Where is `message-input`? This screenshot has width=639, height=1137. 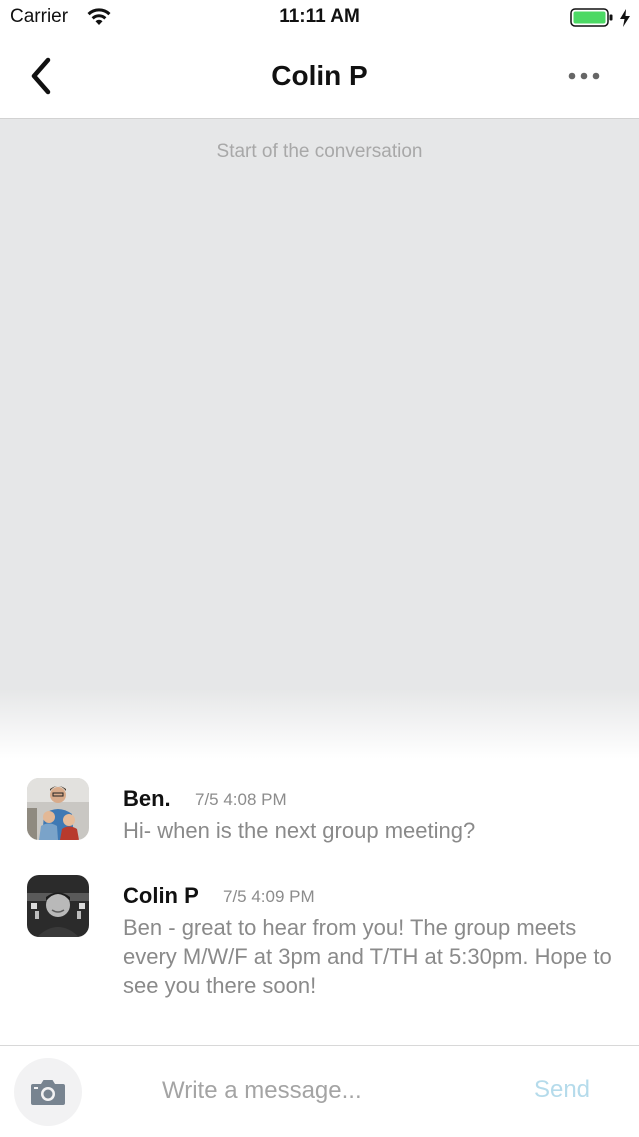 message-input is located at coordinates (326, 1091).